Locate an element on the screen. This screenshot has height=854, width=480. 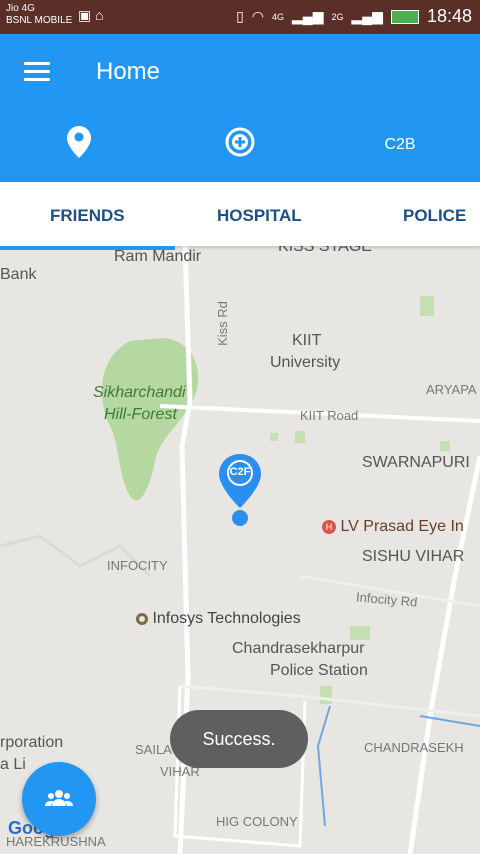
tab-bar: FRIENDS HOSPITAL POLICE is located at coordinates (240, 214).